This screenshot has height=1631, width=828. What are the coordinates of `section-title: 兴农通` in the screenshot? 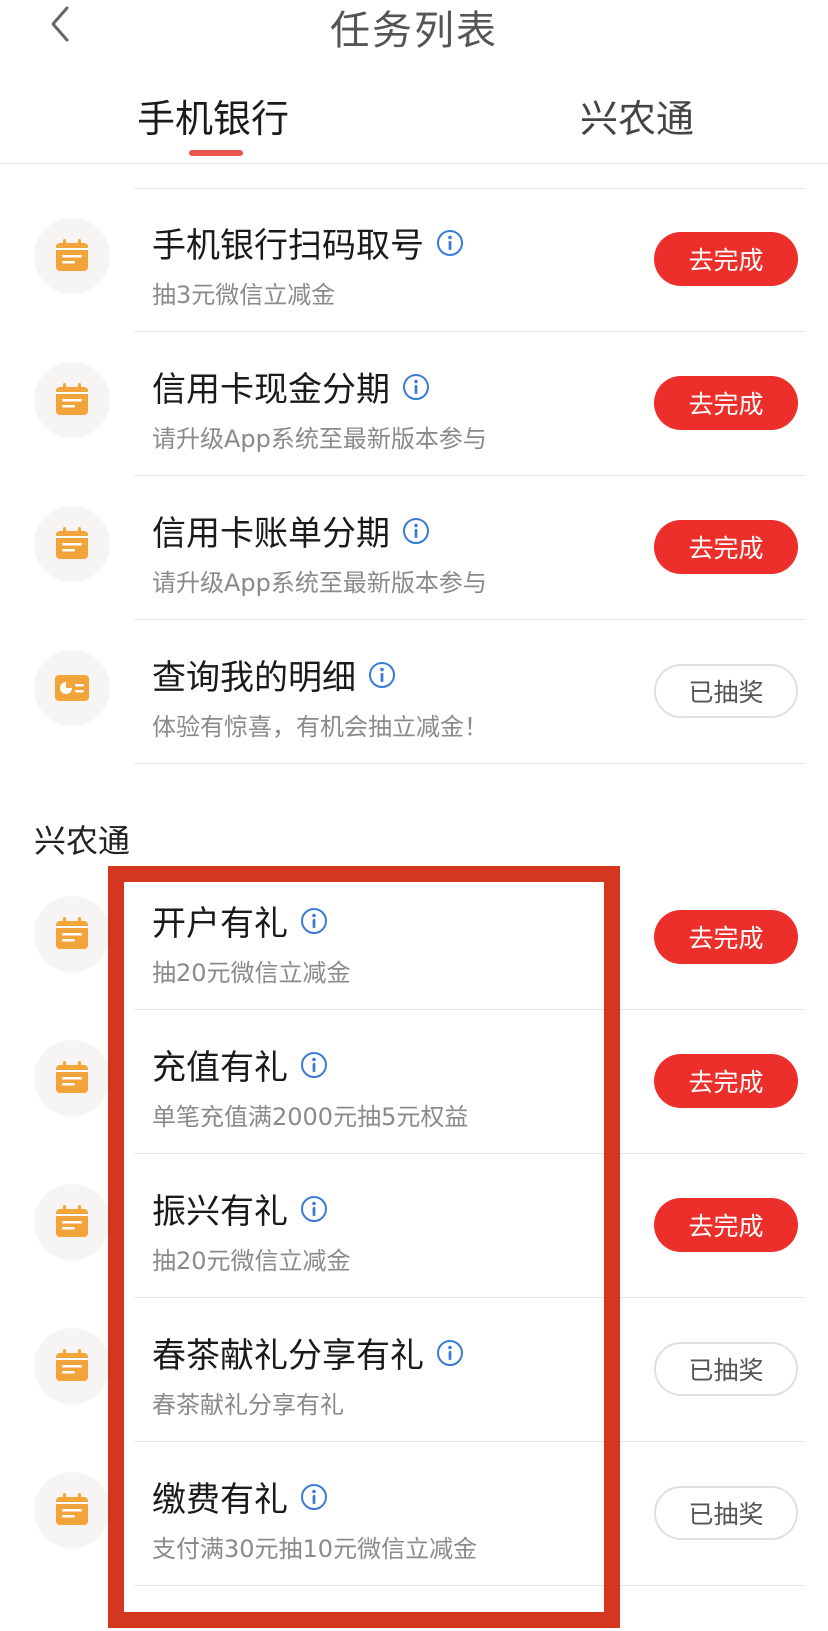 It's located at (82, 841).